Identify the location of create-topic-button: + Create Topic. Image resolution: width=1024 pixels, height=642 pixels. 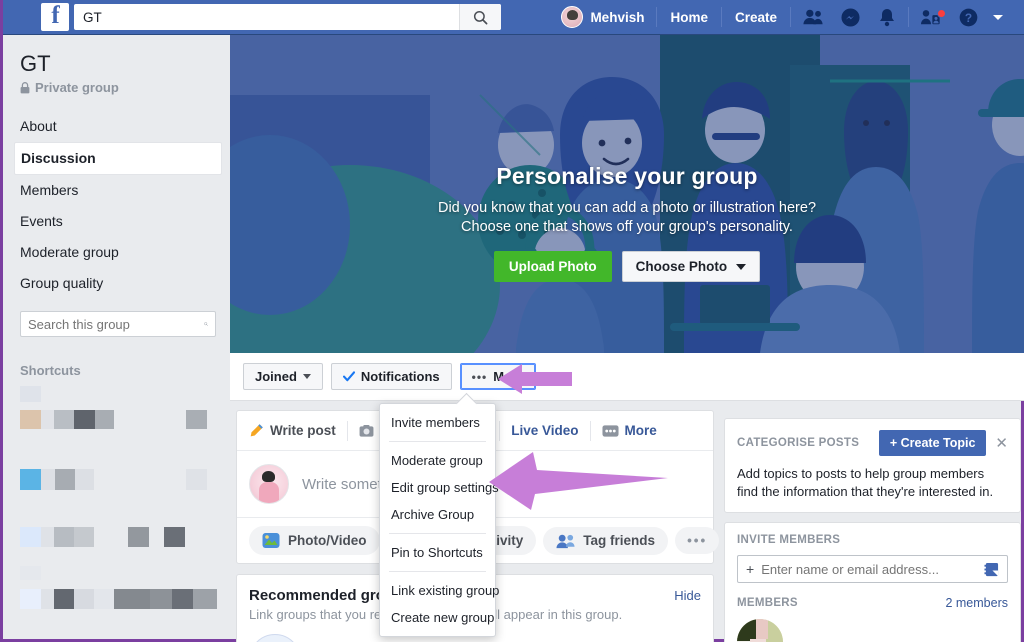
(932, 443).